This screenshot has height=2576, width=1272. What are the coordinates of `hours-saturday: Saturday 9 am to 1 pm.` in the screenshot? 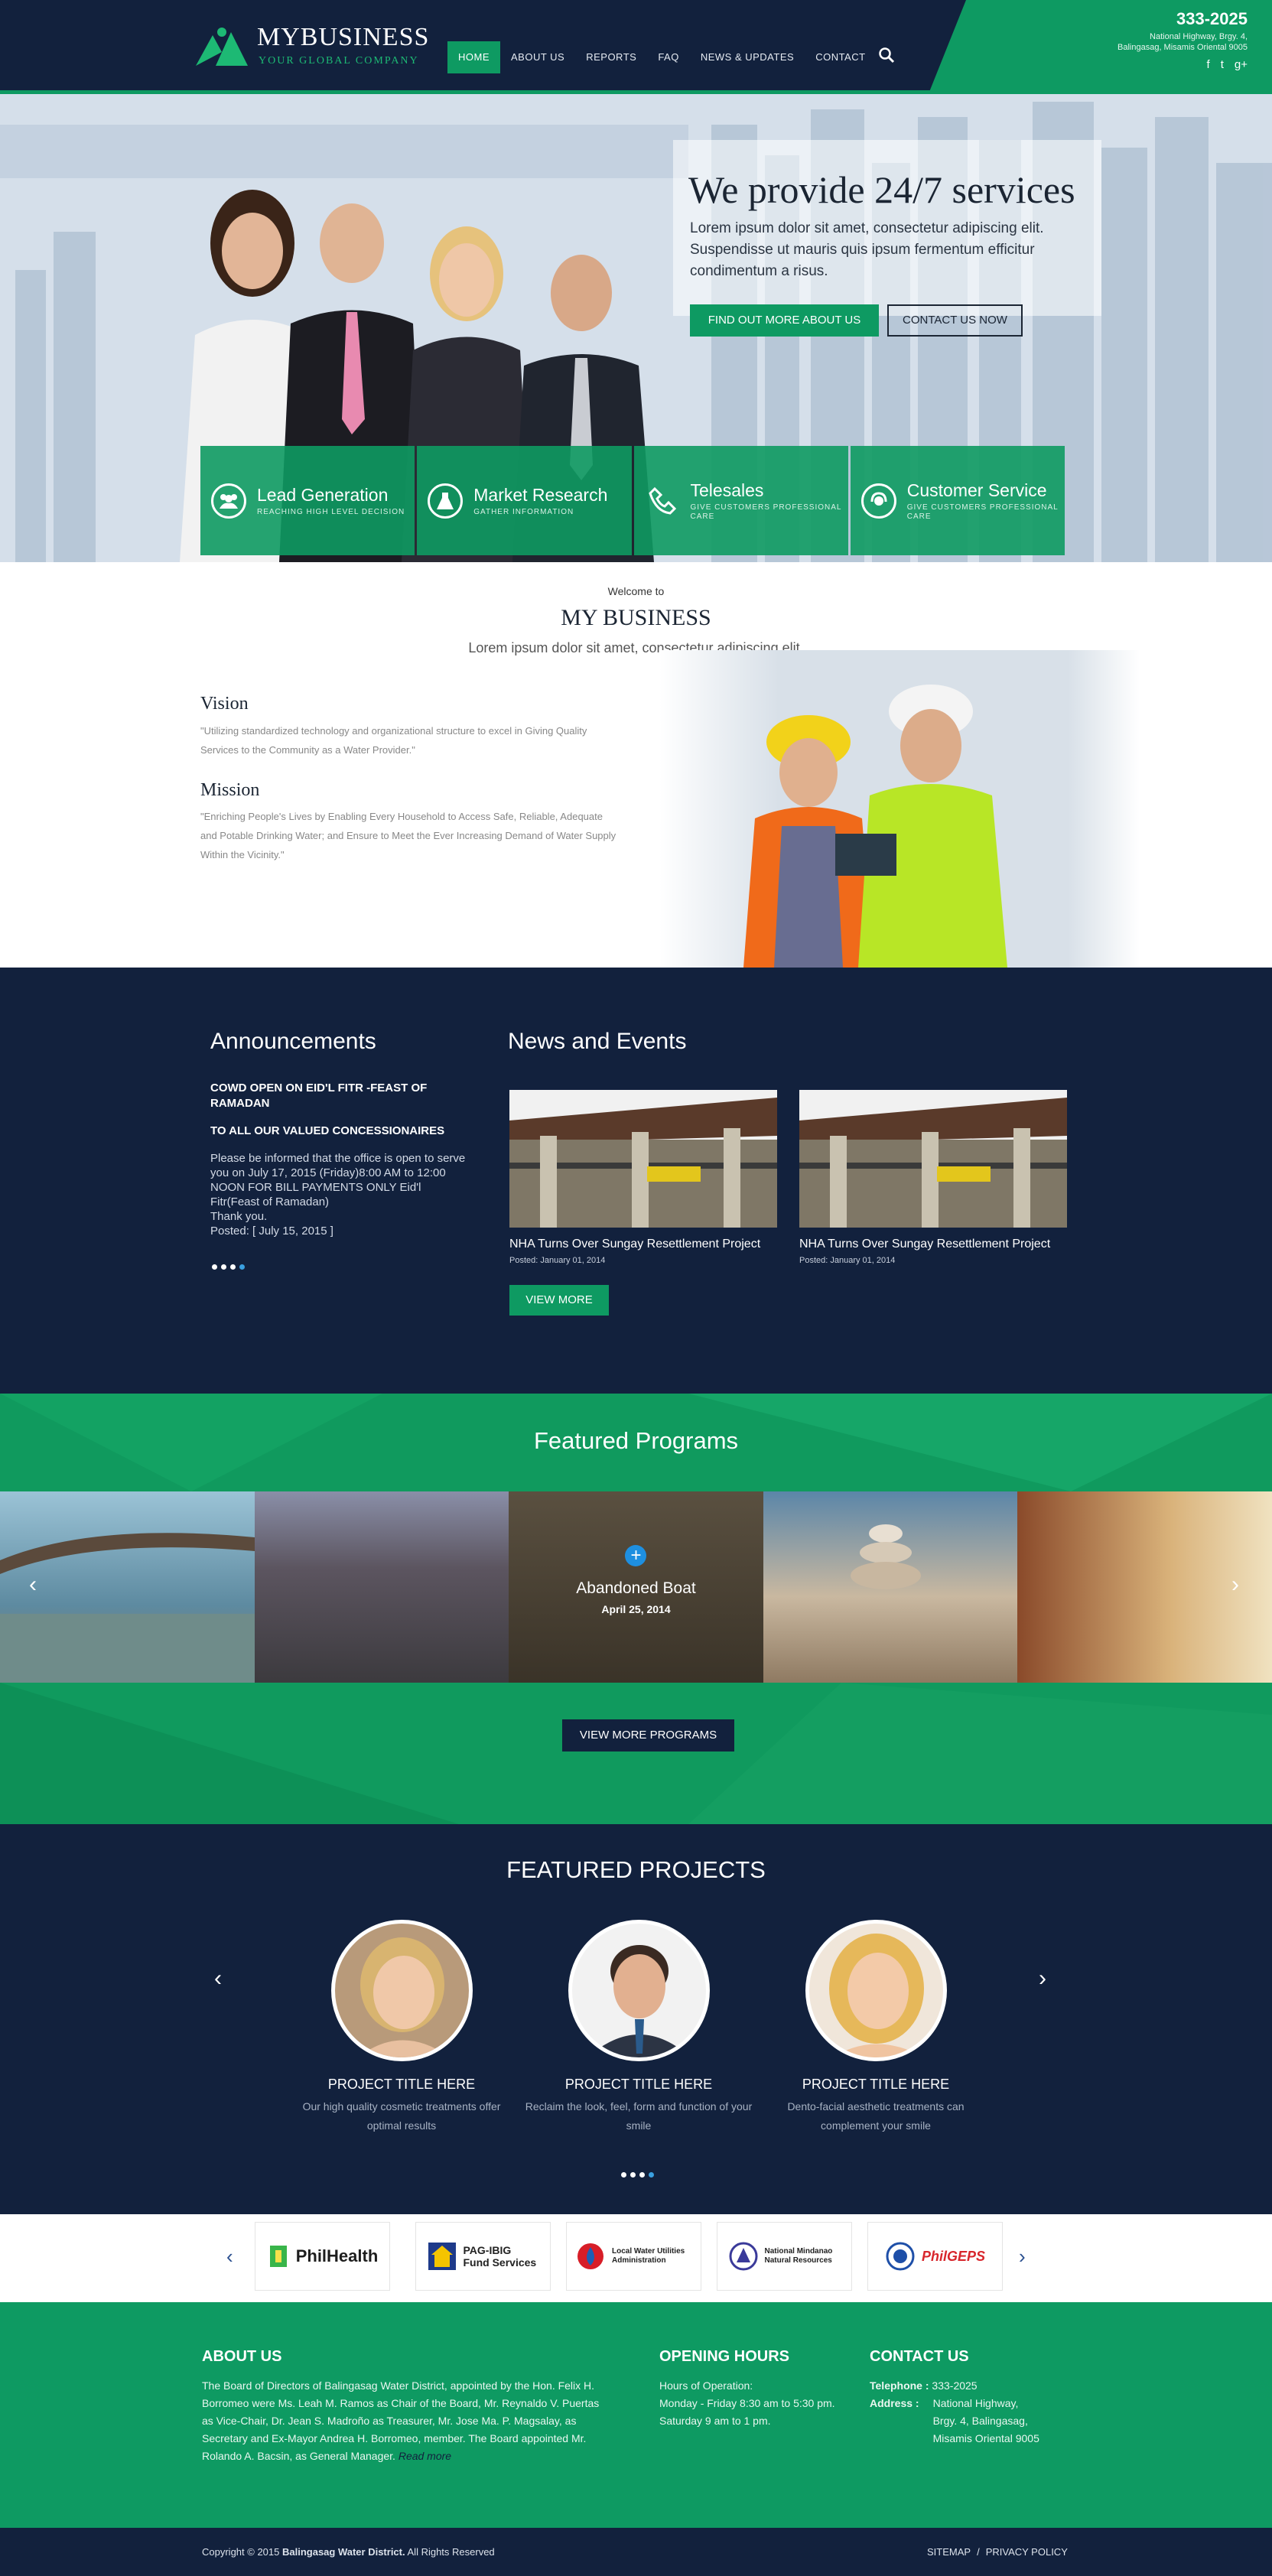 It's located at (715, 2421).